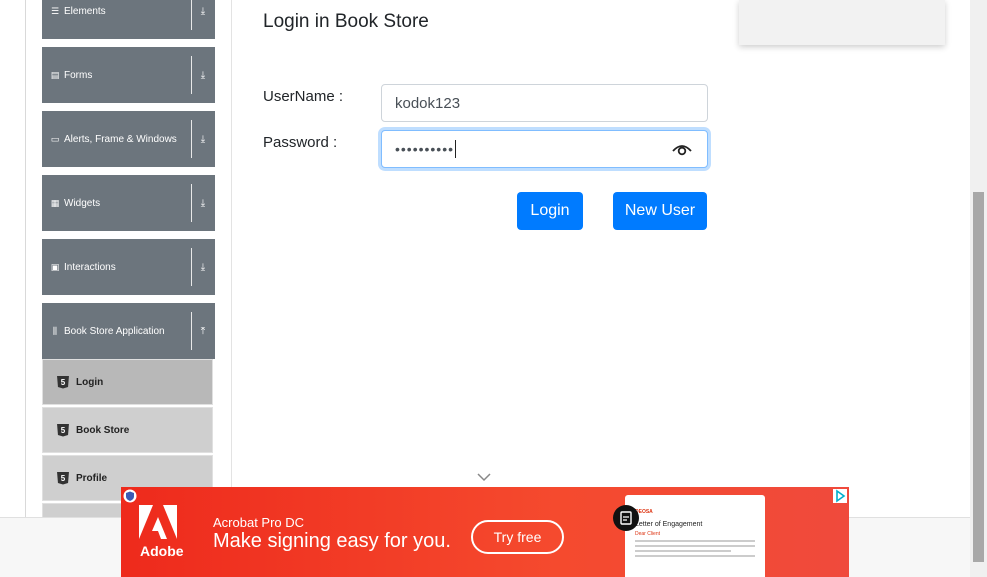 Image resolution: width=987 pixels, height=577 pixels. Describe the element at coordinates (130, 496) in the screenshot. I see `ad-privacy-icon` at that location.